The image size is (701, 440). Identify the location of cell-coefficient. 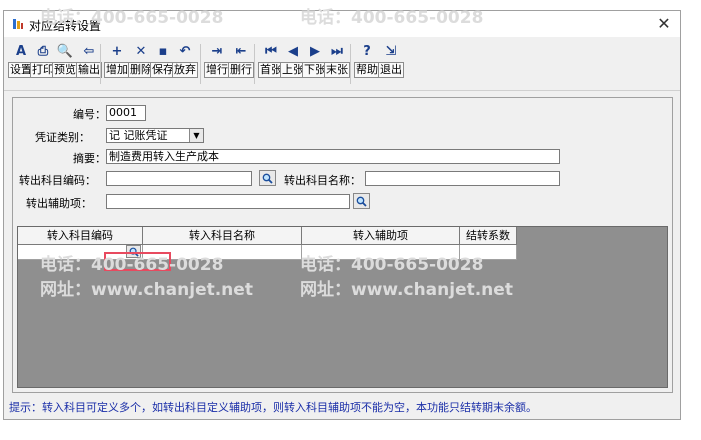
(488, 252).